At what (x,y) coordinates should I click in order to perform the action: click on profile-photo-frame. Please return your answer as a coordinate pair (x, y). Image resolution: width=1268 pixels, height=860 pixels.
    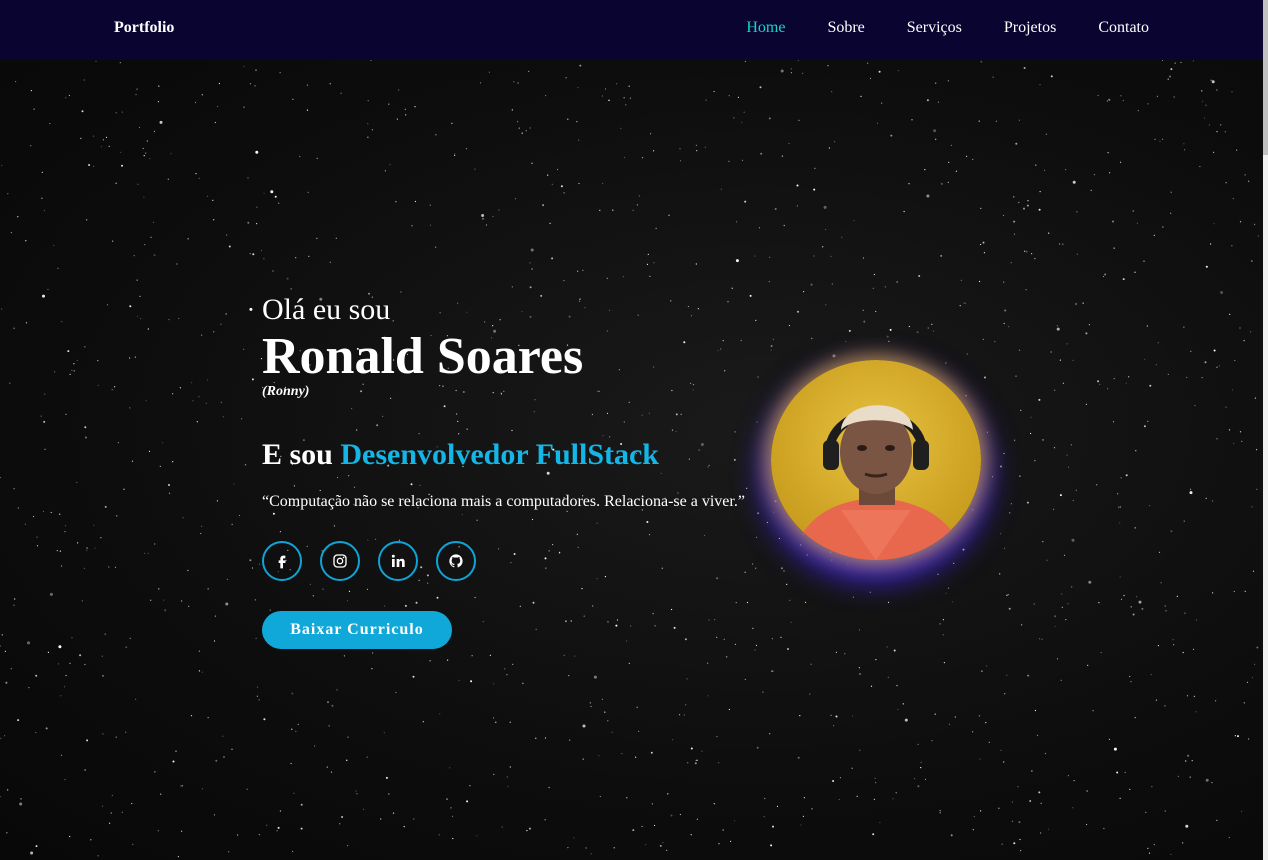
    Looking at the image, I should click on (876, 460).